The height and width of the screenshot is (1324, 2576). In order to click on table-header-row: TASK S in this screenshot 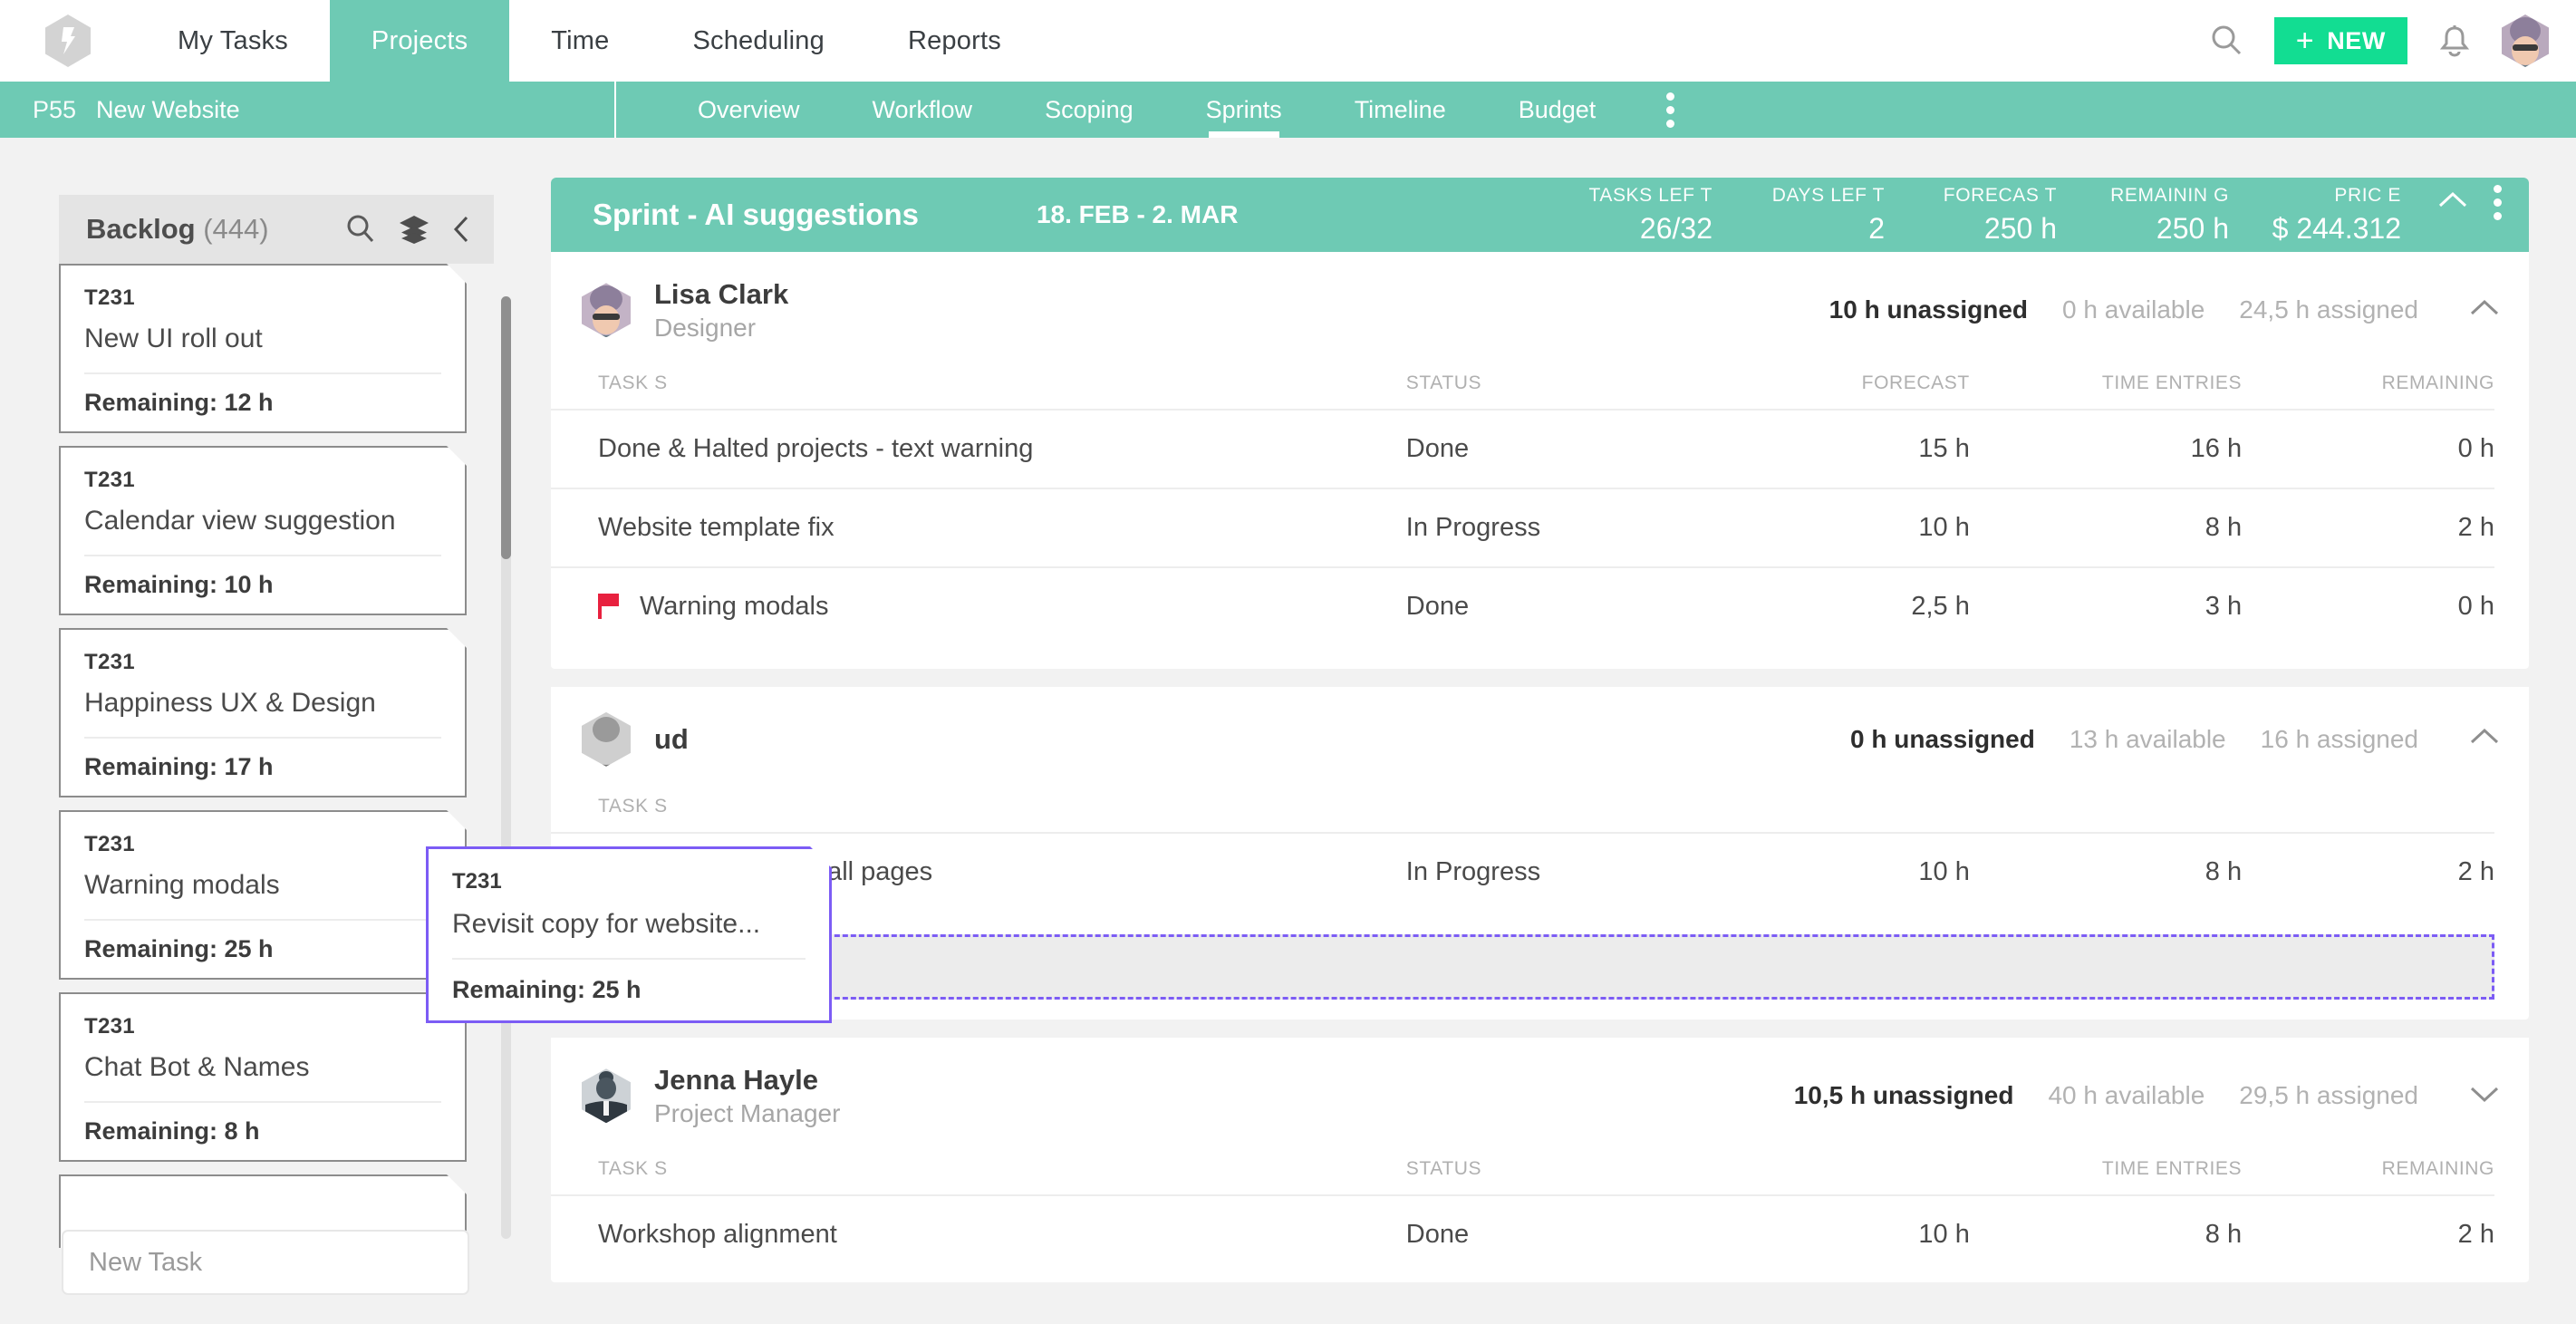, I will do `click(1522, 808)`.